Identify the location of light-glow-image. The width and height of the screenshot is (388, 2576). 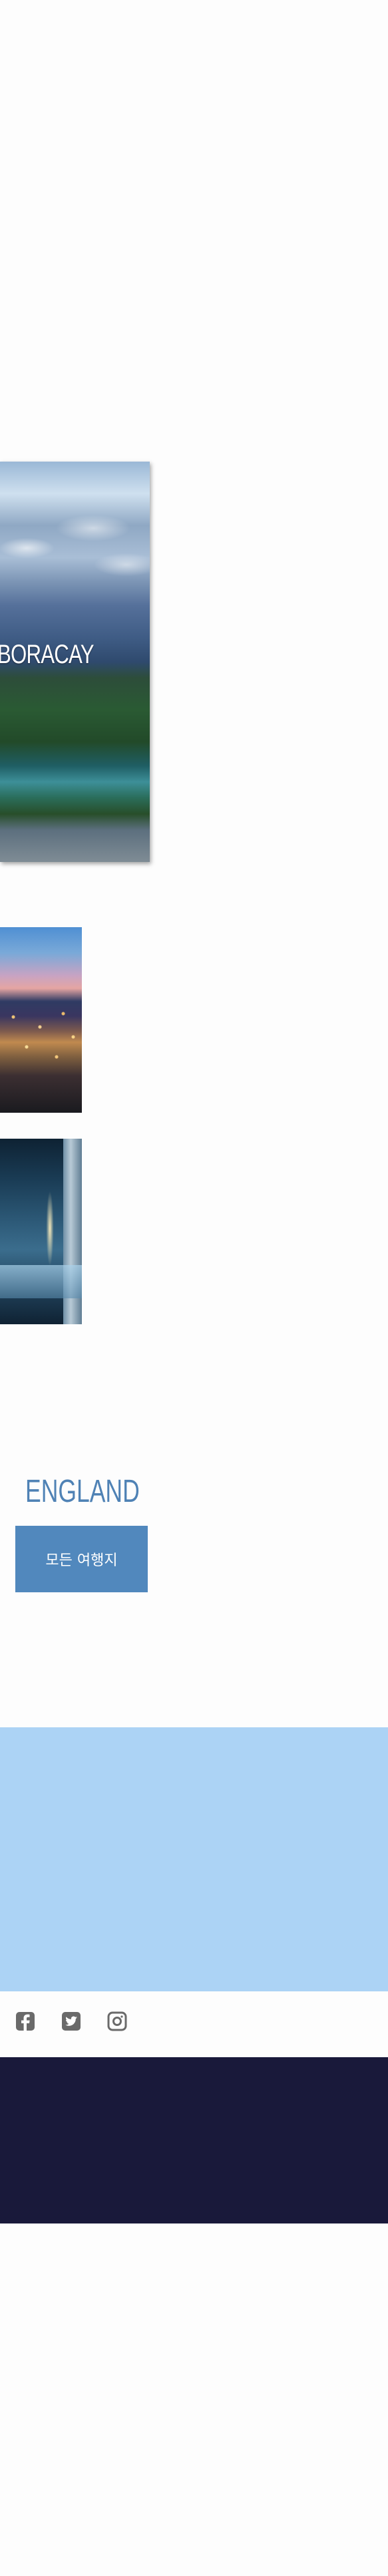
(50, 1228).